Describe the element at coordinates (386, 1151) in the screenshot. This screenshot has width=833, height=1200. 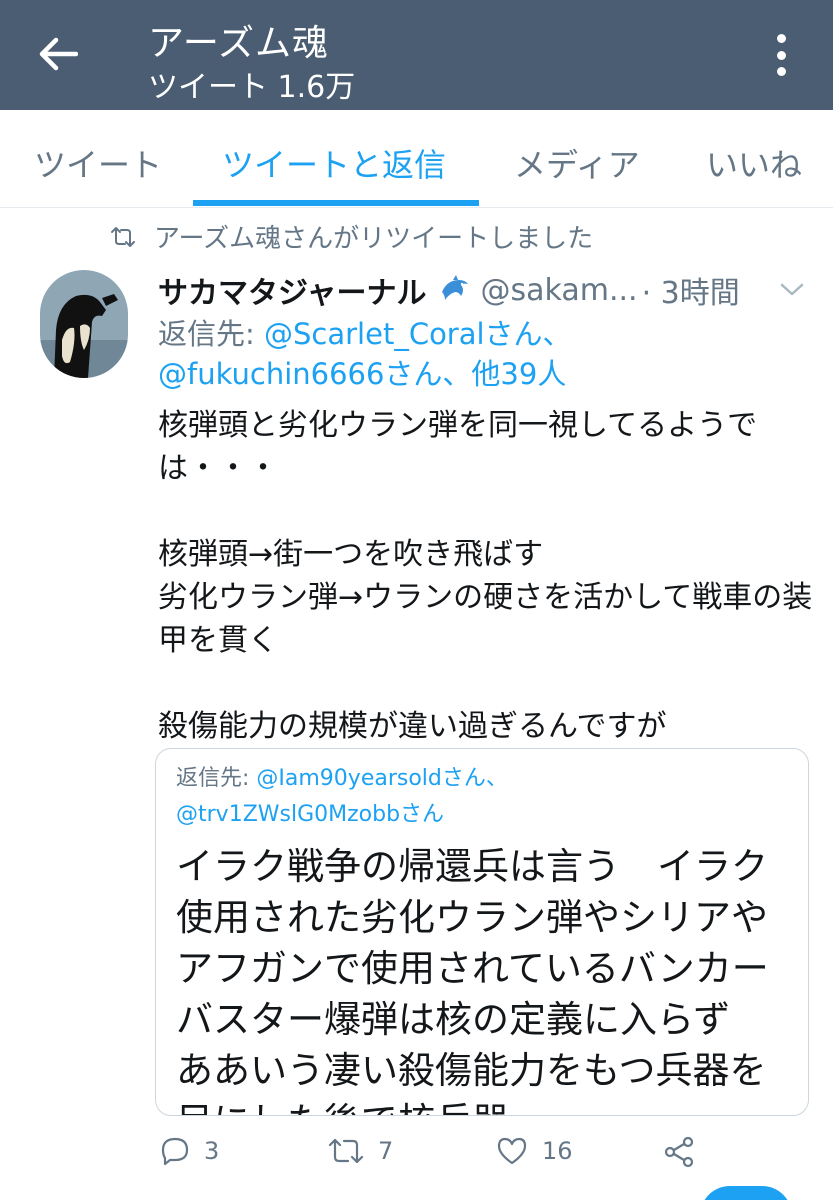
I see `retweet-count: 7` at that location.